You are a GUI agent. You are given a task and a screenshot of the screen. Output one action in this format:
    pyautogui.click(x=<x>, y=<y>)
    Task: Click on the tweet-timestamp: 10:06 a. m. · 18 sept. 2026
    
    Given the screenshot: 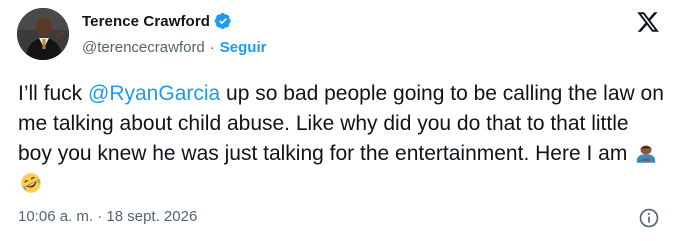 What is the action you would take?
    pyautogui.click(x=107, y=216)
    